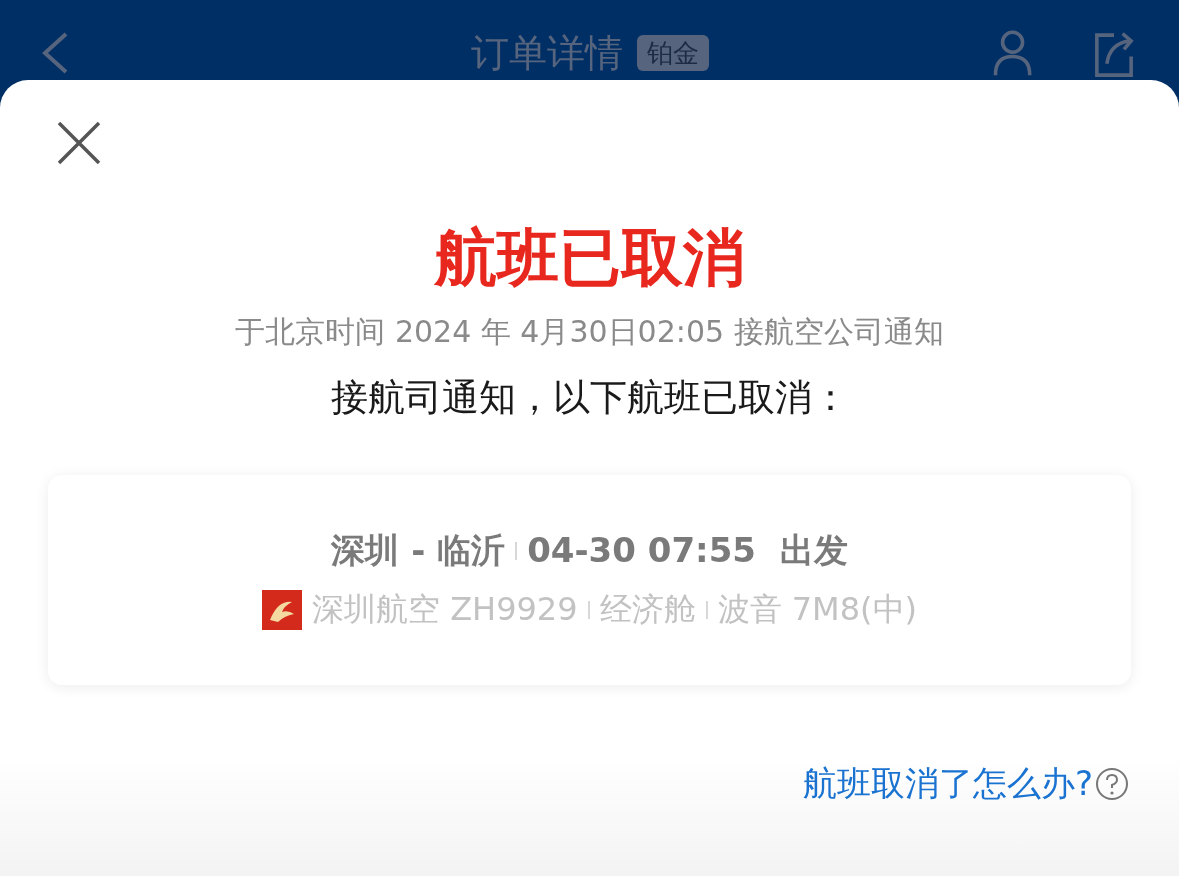 This screenshot has height=876, width=1179. Describe the element at coordinates (687, 550) in the screenshot. I see `route-info: 04-30 07:55 出发` at that location.